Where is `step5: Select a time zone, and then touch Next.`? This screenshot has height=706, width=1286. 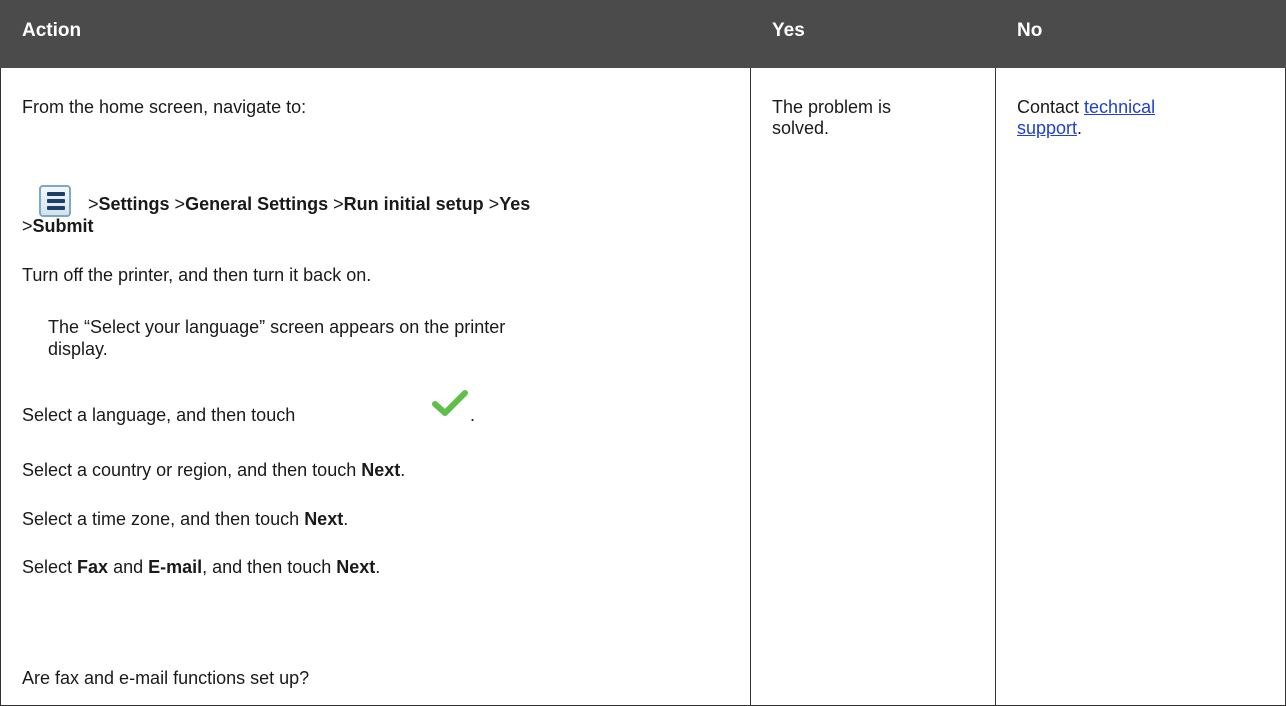
step5: Select a time zone, and then touch Next. is located at coordinates (185, 519).